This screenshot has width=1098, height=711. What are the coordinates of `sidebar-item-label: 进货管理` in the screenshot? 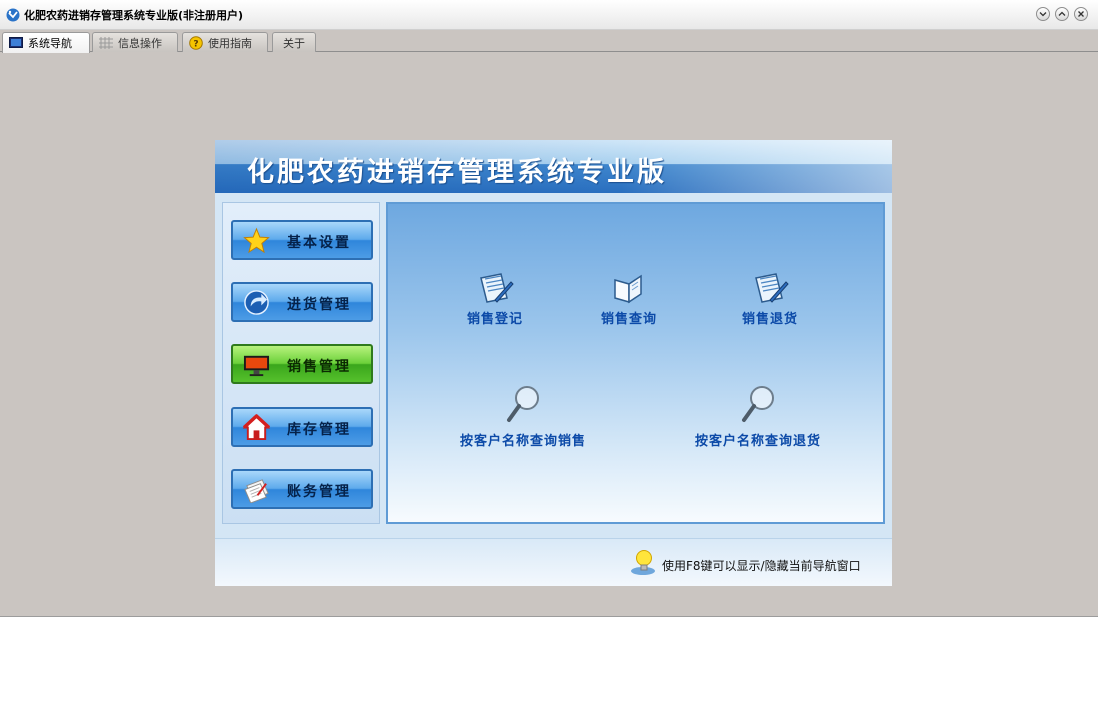 It's located at (319, 305).